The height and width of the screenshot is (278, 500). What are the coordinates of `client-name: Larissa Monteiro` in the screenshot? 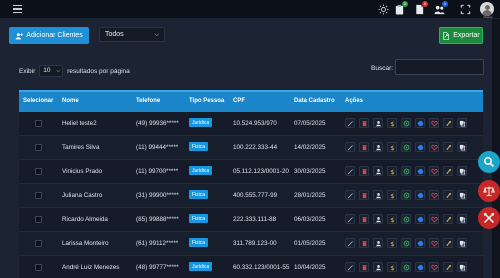 It's located at (85, 243).